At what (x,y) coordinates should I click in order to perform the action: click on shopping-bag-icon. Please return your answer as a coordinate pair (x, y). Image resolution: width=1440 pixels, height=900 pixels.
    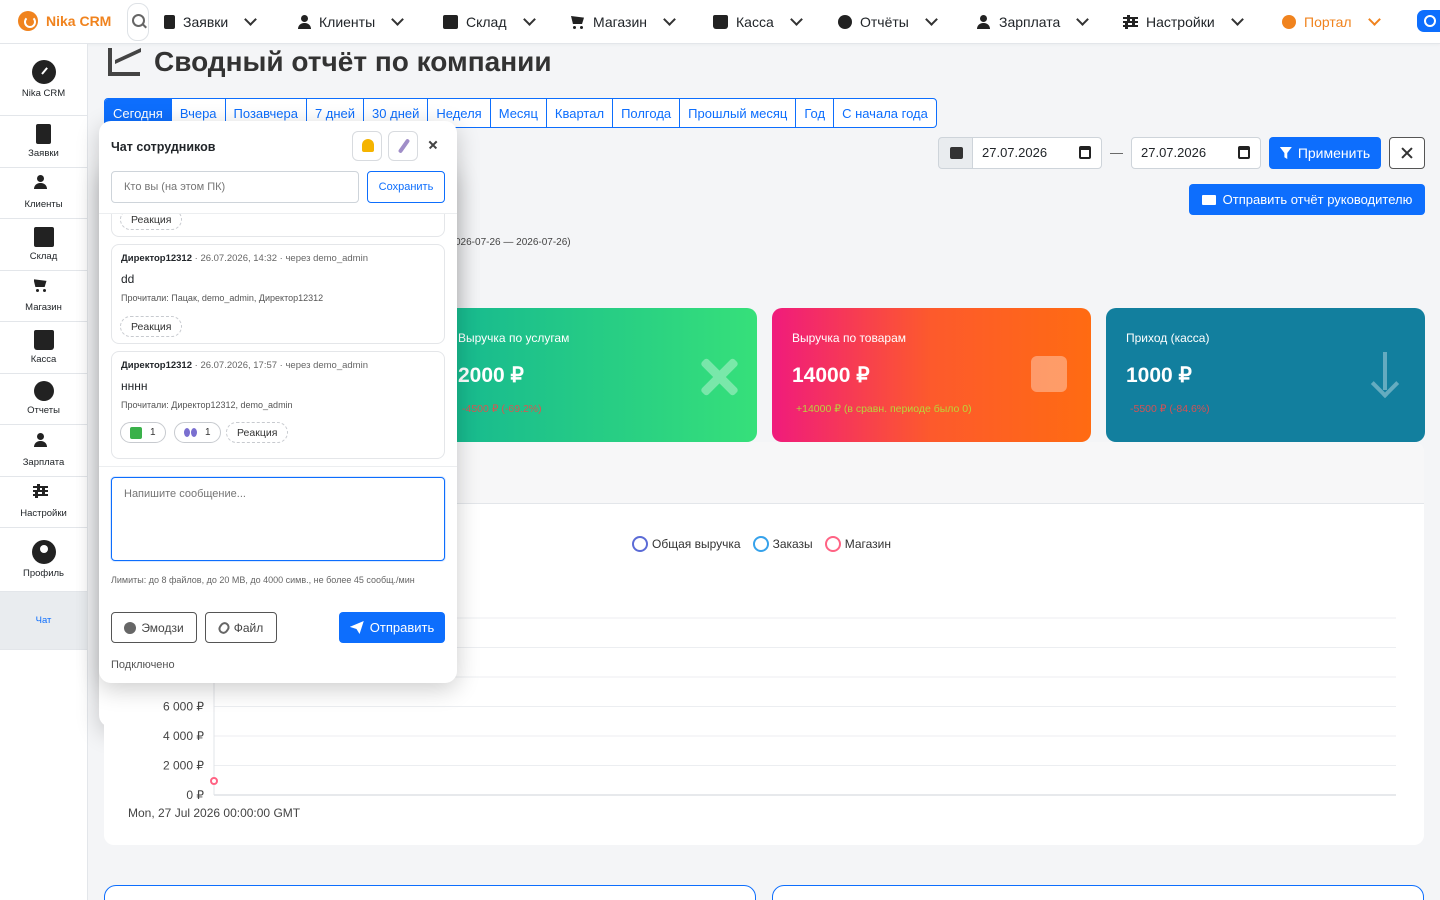
    Looking at the image, I should click on (1049, 374).